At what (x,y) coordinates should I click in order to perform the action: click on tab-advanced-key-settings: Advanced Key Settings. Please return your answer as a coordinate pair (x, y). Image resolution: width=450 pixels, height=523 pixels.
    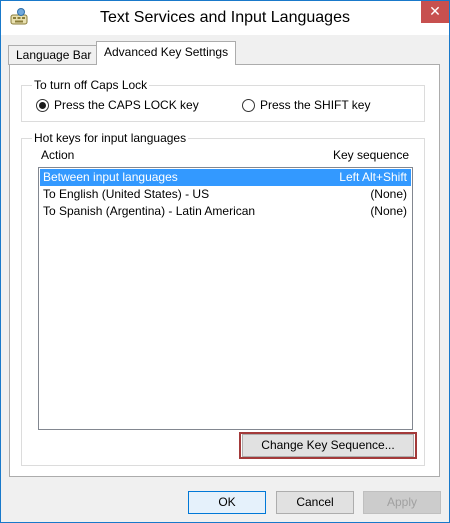
    Looking at the image, I should click on (166, 53).